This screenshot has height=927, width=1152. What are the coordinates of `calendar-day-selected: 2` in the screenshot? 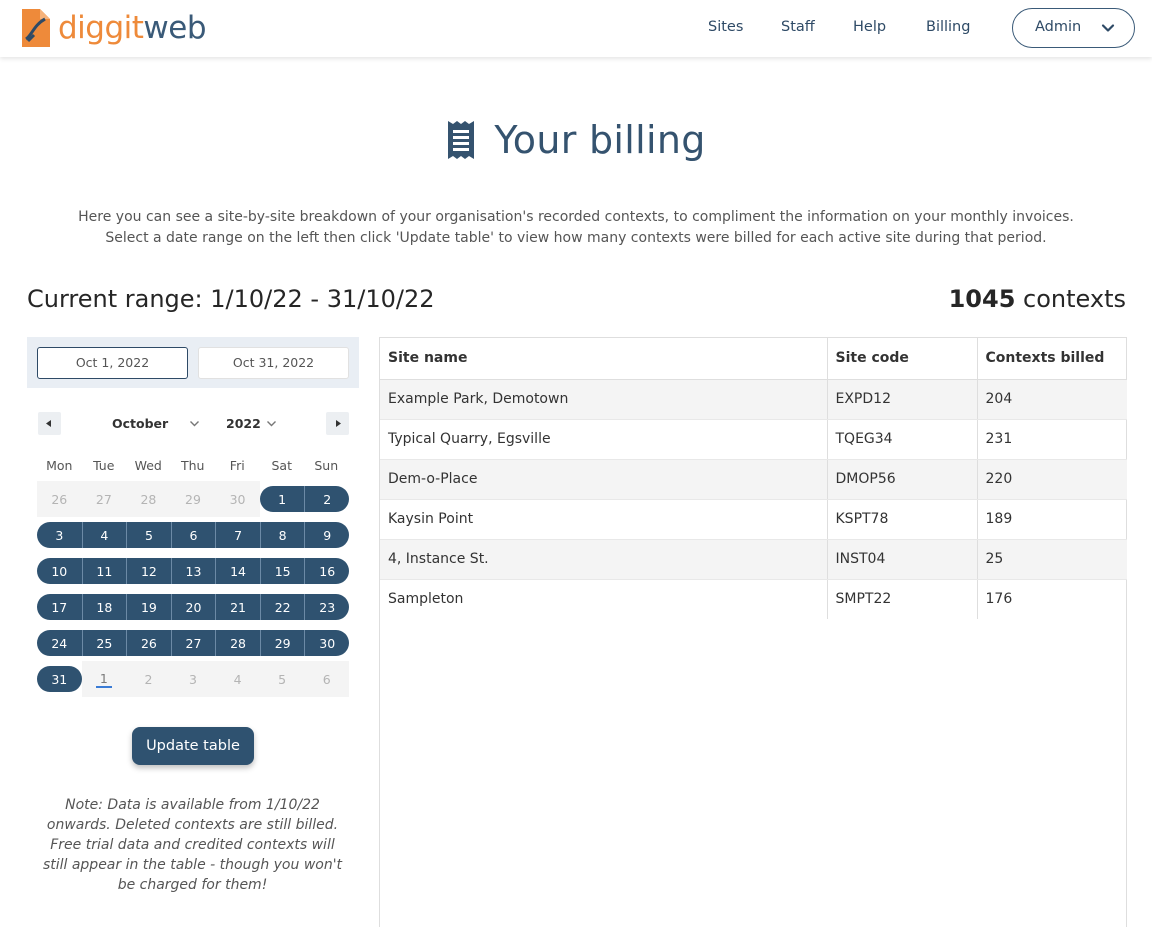 It's located at (326, 499).